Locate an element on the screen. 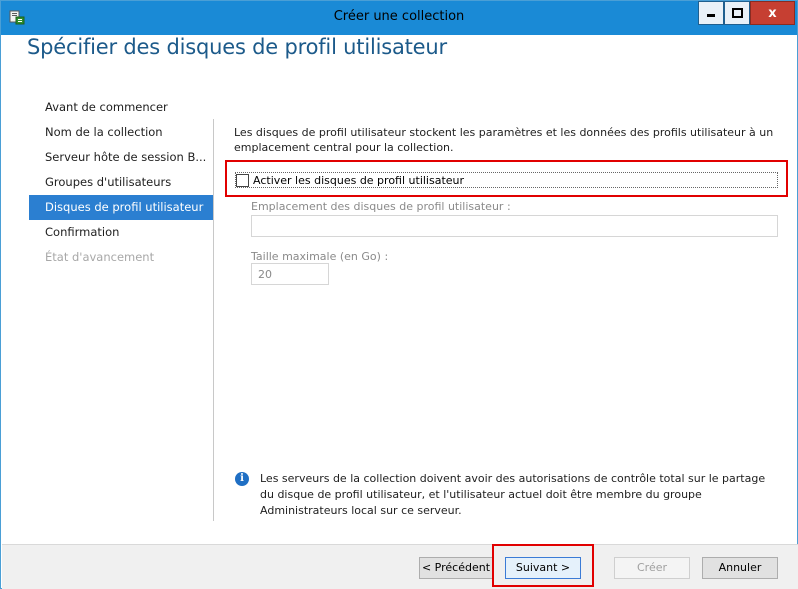  location-input is located at coordinates (514, 226).